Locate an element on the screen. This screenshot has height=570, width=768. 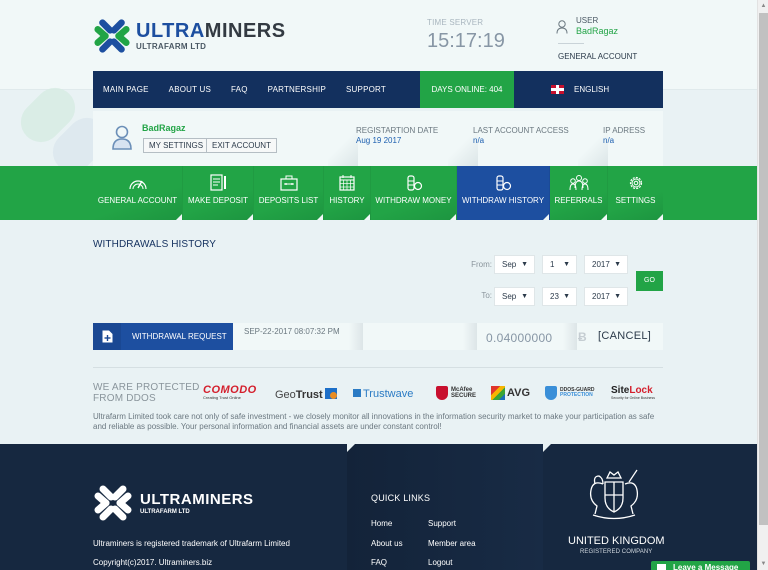
user-name: BadRagaz is located at coordinates (597, 31).